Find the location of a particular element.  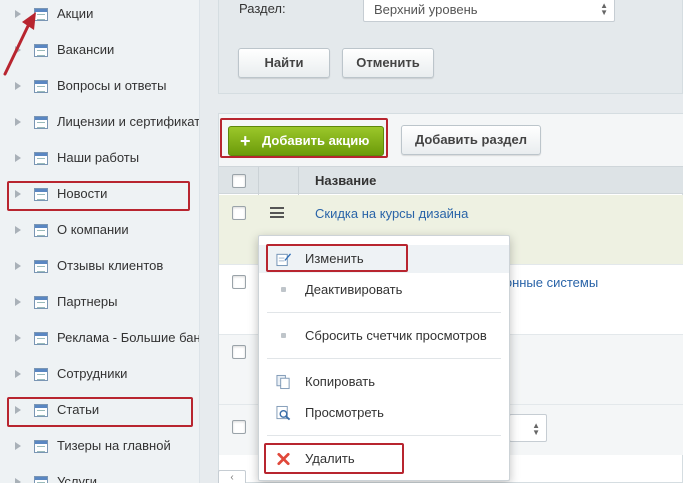

sidebar-item-label: О компании is located at coordinates (93, 229).